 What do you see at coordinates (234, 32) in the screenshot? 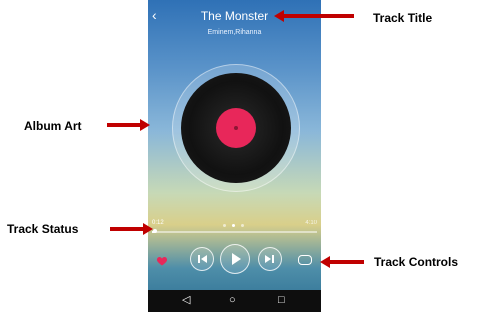
I see `track-artist: Eminem,Rihanna` at bounding box center [234, 32].